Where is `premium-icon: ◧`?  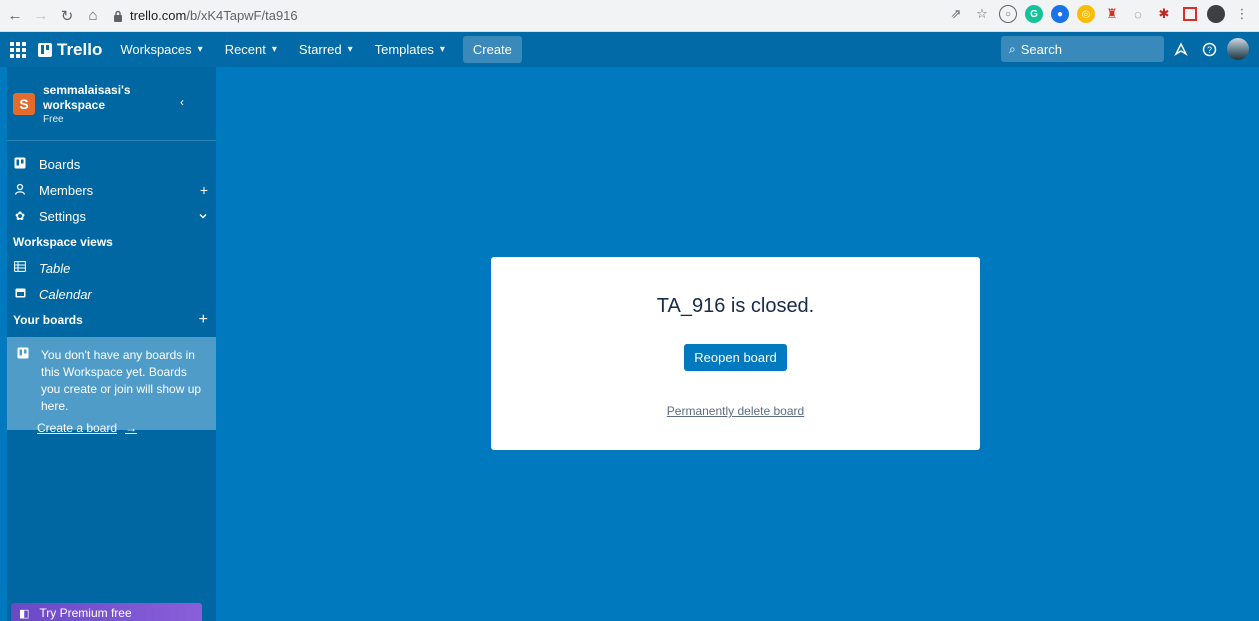
premium-icon: ◧ is located at coordinates (24, 613).